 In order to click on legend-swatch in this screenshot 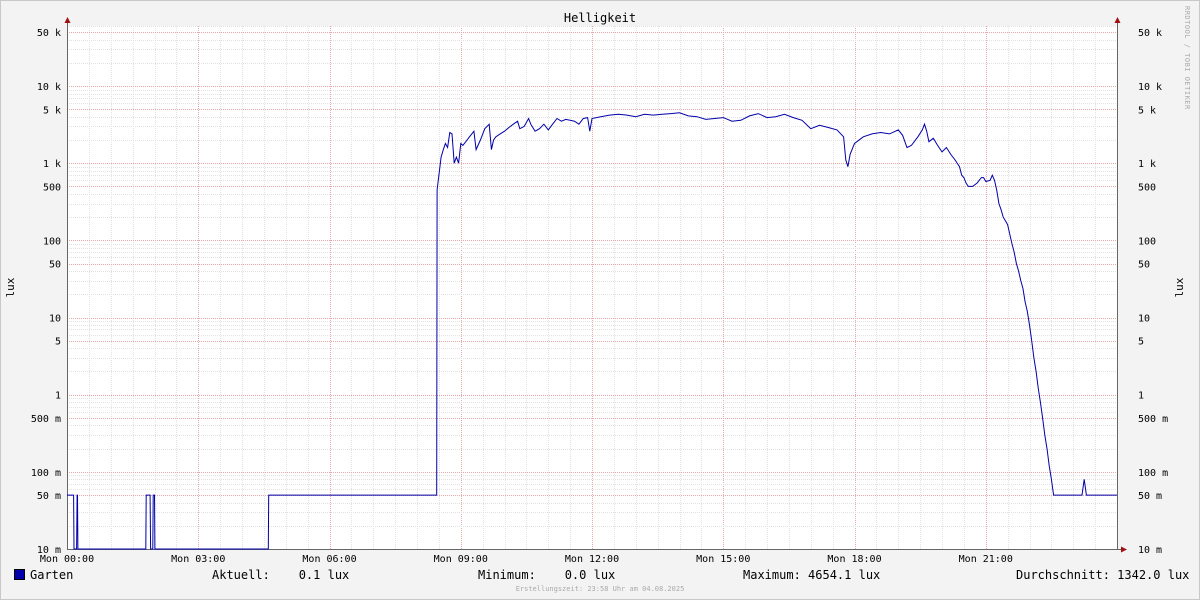, I will do `click(19, 574)`.